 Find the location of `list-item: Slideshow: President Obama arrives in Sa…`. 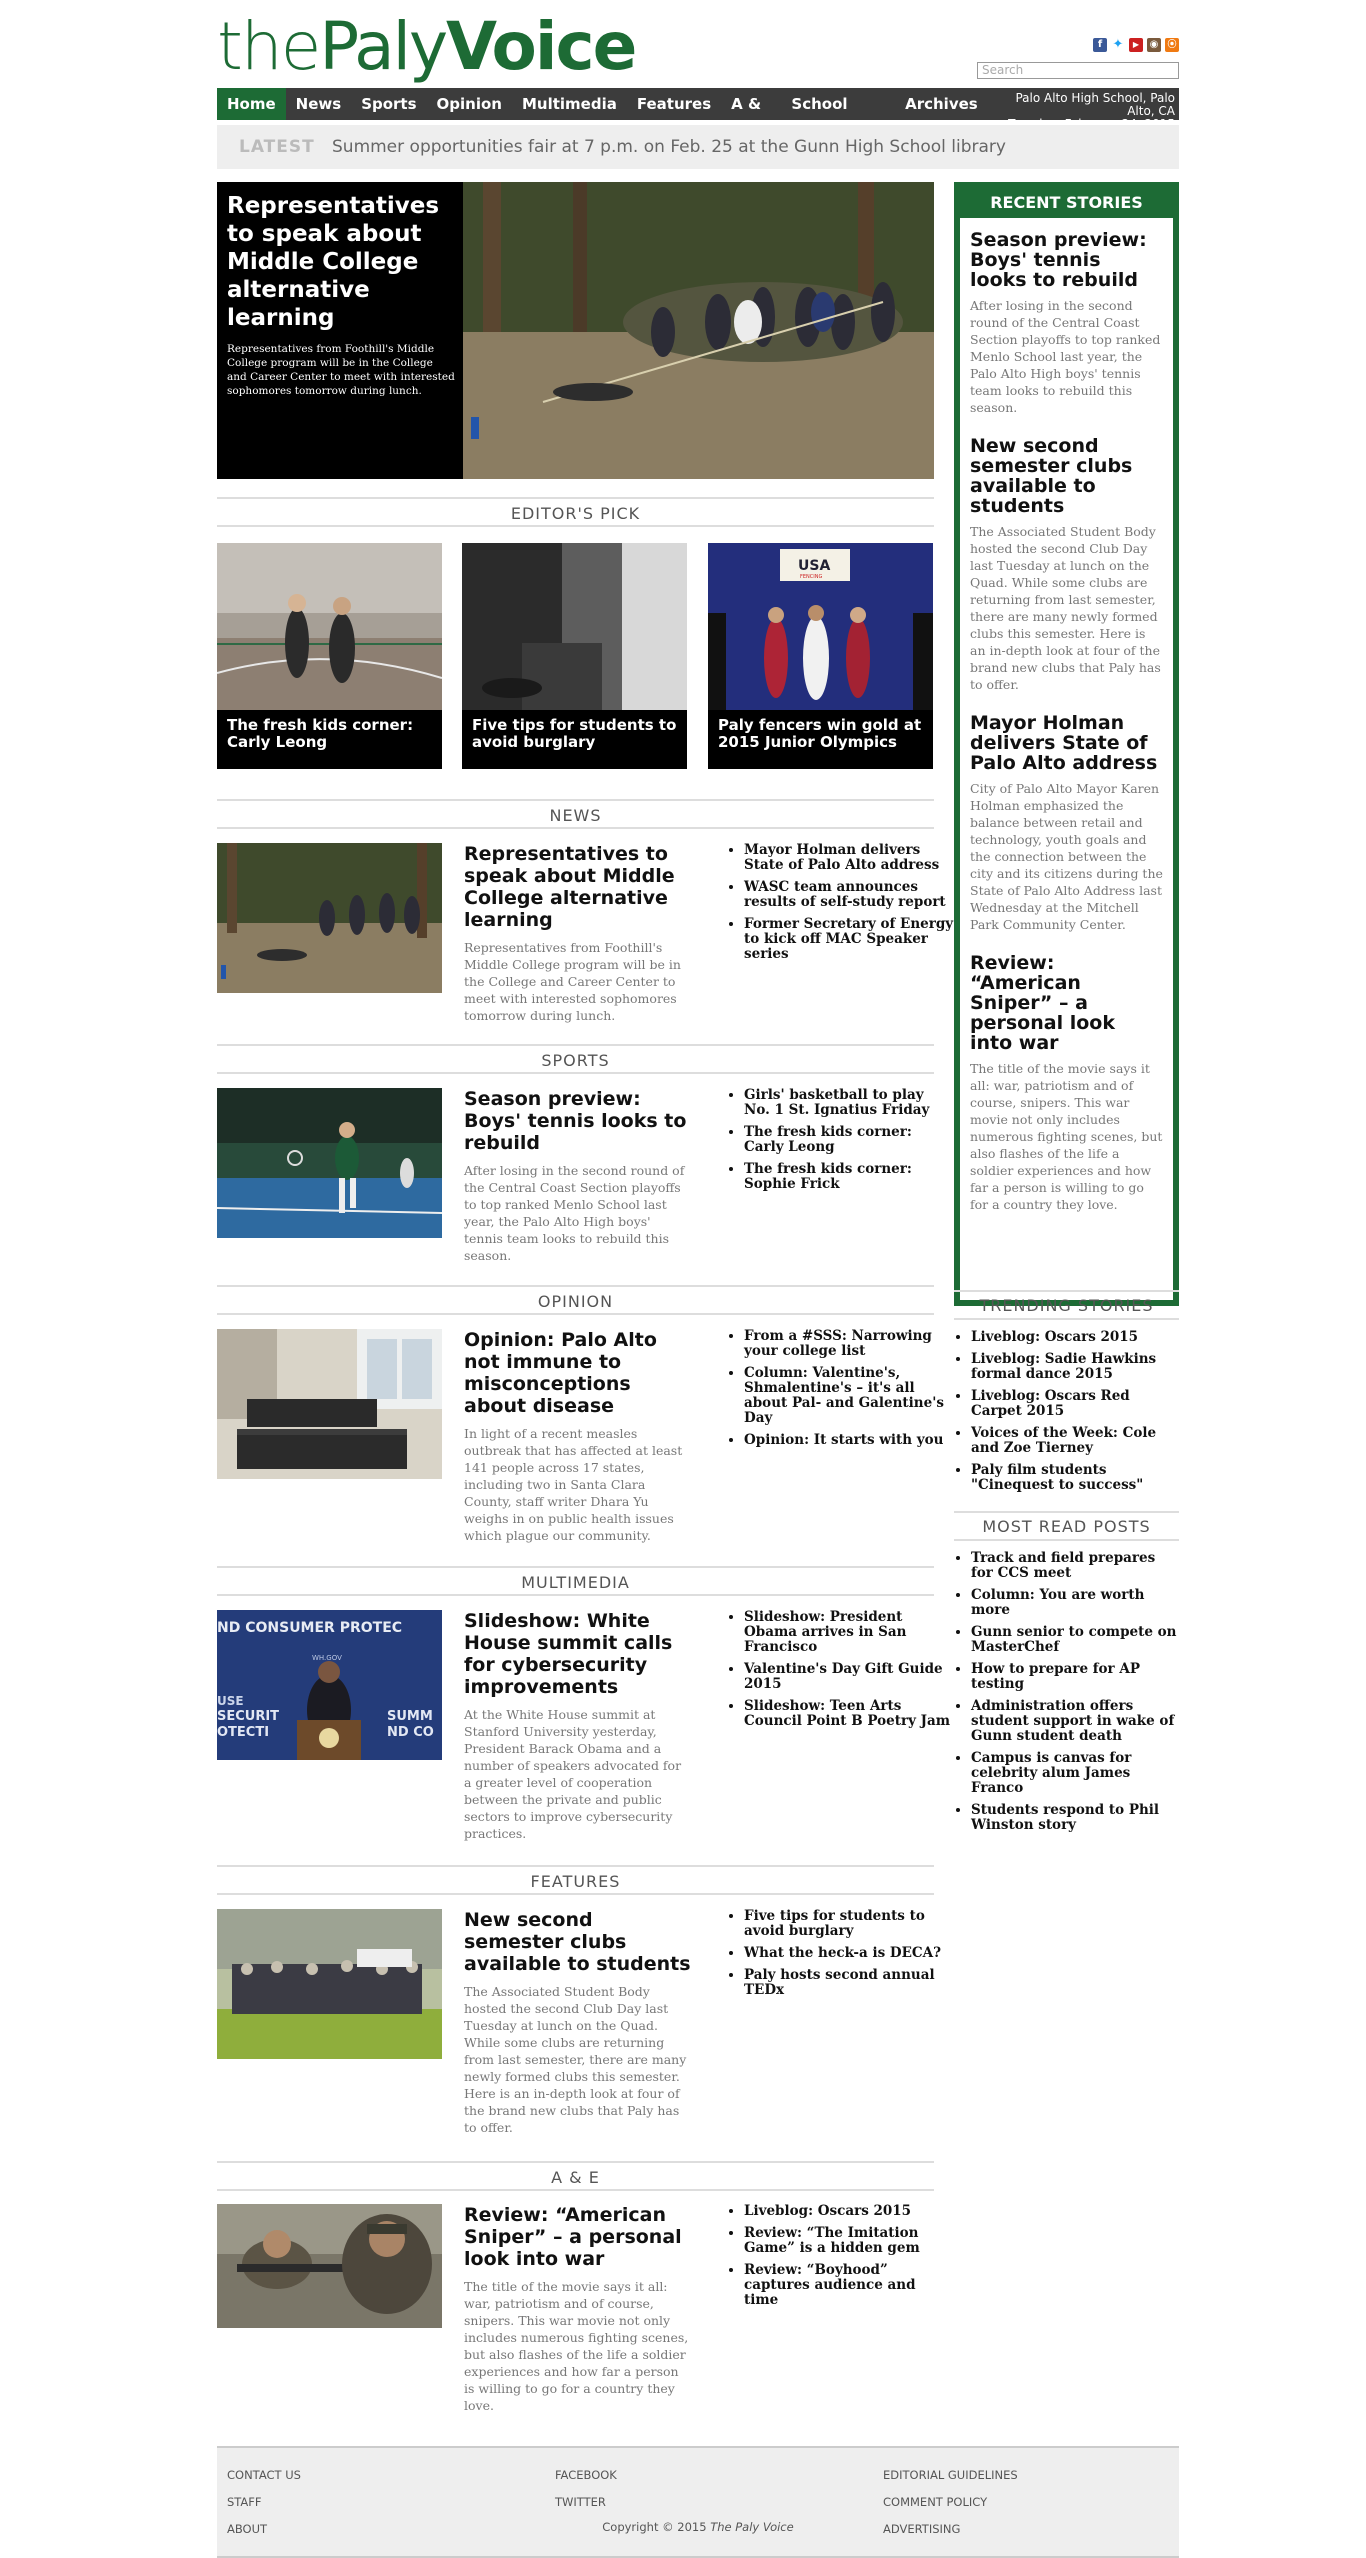

list-item: Slideshow: President Obama arrives in Sa… is located at coordinates (849, 1632).